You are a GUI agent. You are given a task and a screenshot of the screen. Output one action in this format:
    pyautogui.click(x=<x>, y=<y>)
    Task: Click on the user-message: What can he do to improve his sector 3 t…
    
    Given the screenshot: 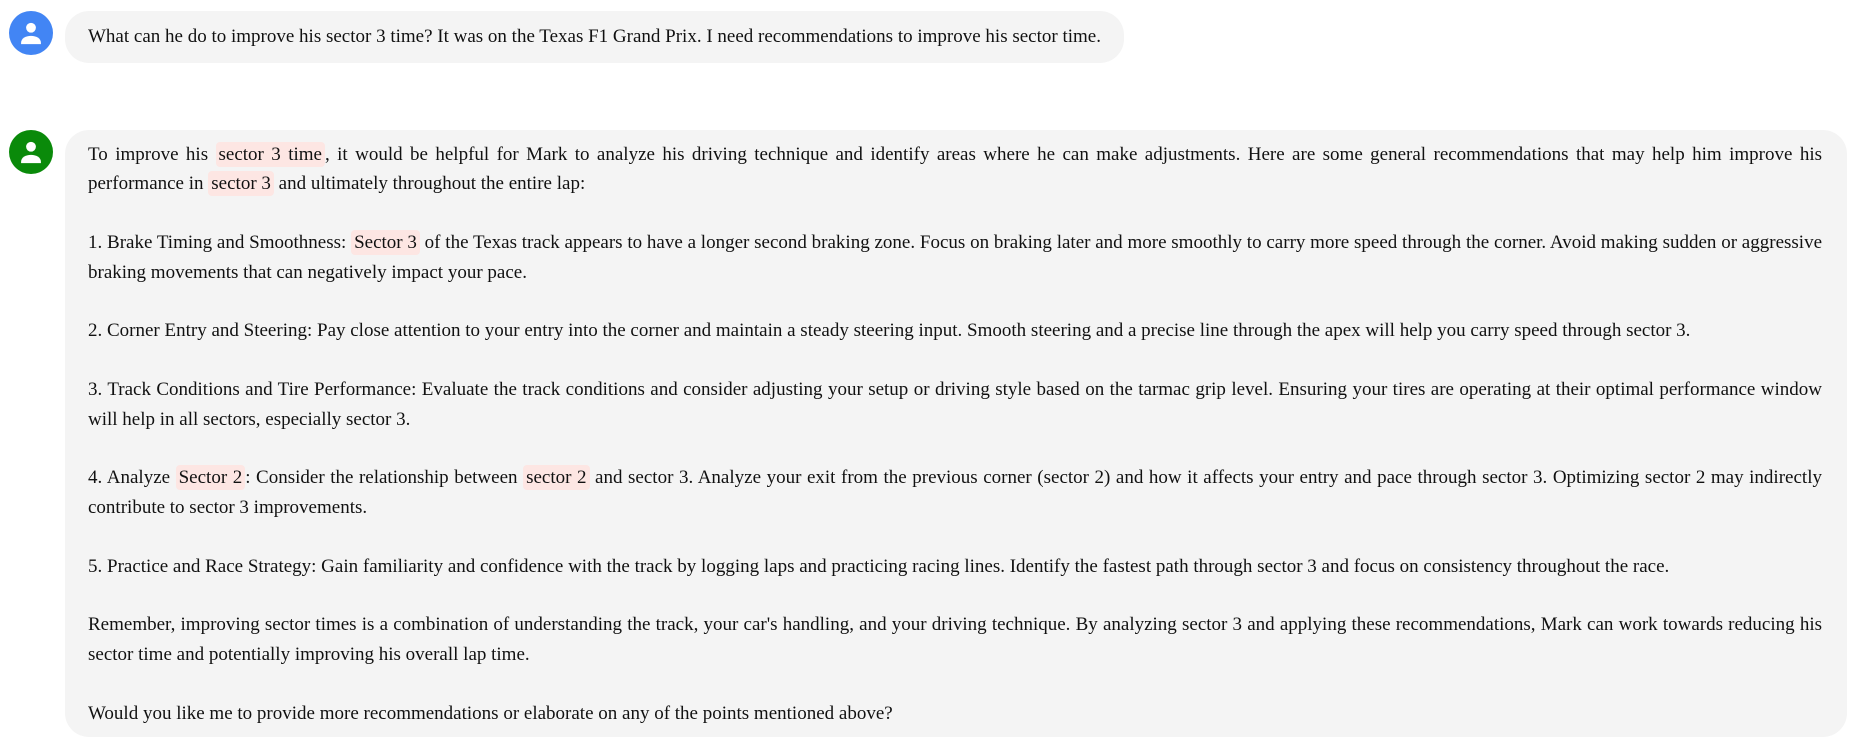 What is the action you would take?
    pyautogui.click(x=594, y=37)
    